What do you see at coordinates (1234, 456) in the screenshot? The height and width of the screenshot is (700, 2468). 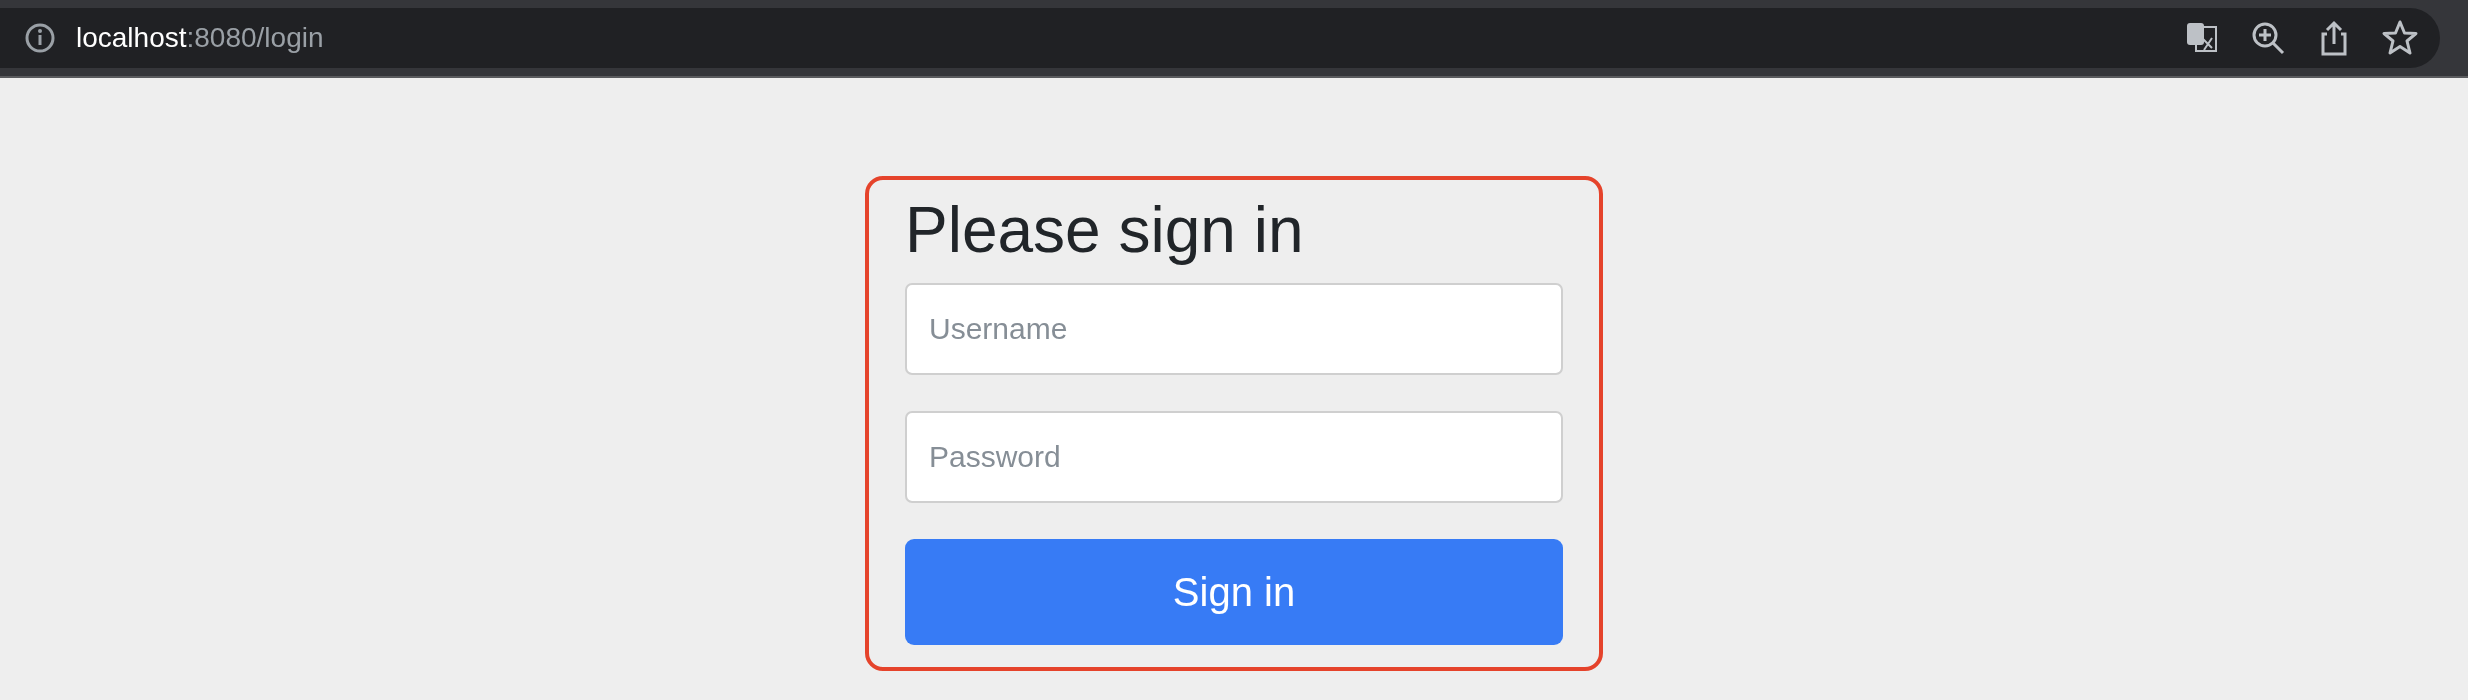 I see `password-field: Password` at bounding box center [1234, 456].